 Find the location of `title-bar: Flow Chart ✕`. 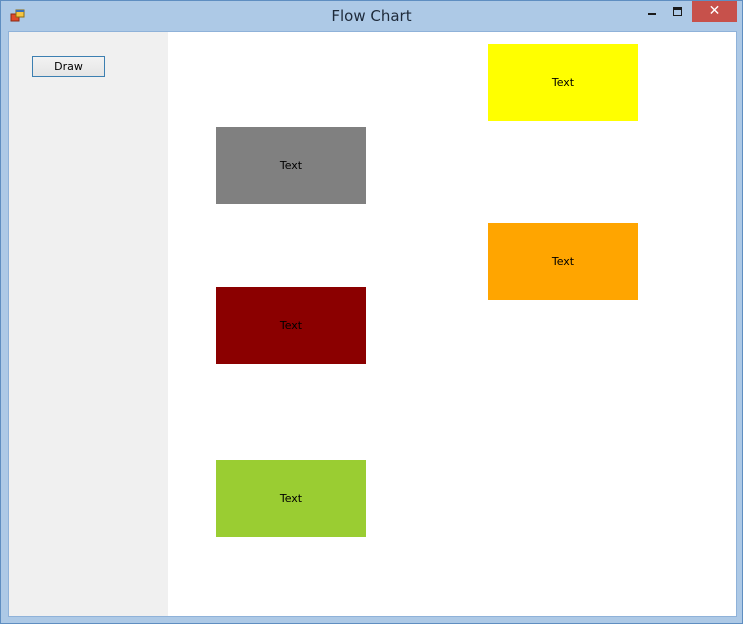

title-bar: Flow Chart ✕ is located at coordinates (371, 16).